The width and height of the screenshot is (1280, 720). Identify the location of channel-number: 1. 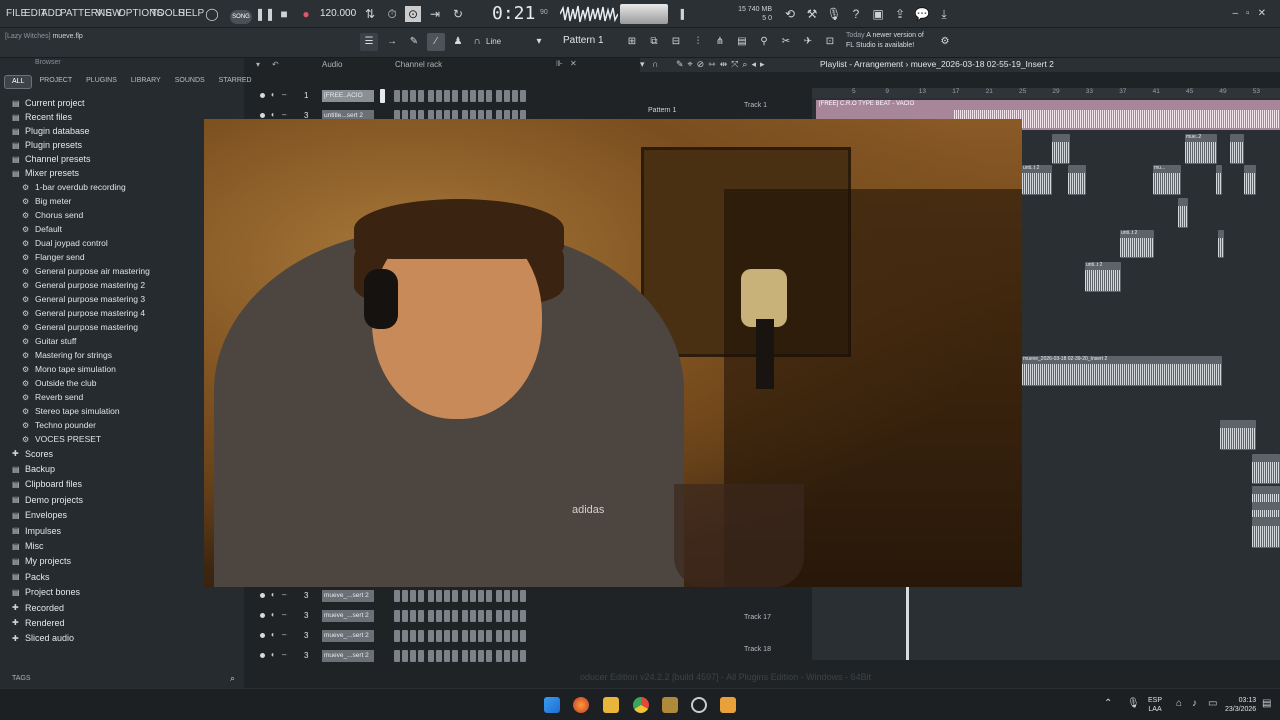
(306, 95).